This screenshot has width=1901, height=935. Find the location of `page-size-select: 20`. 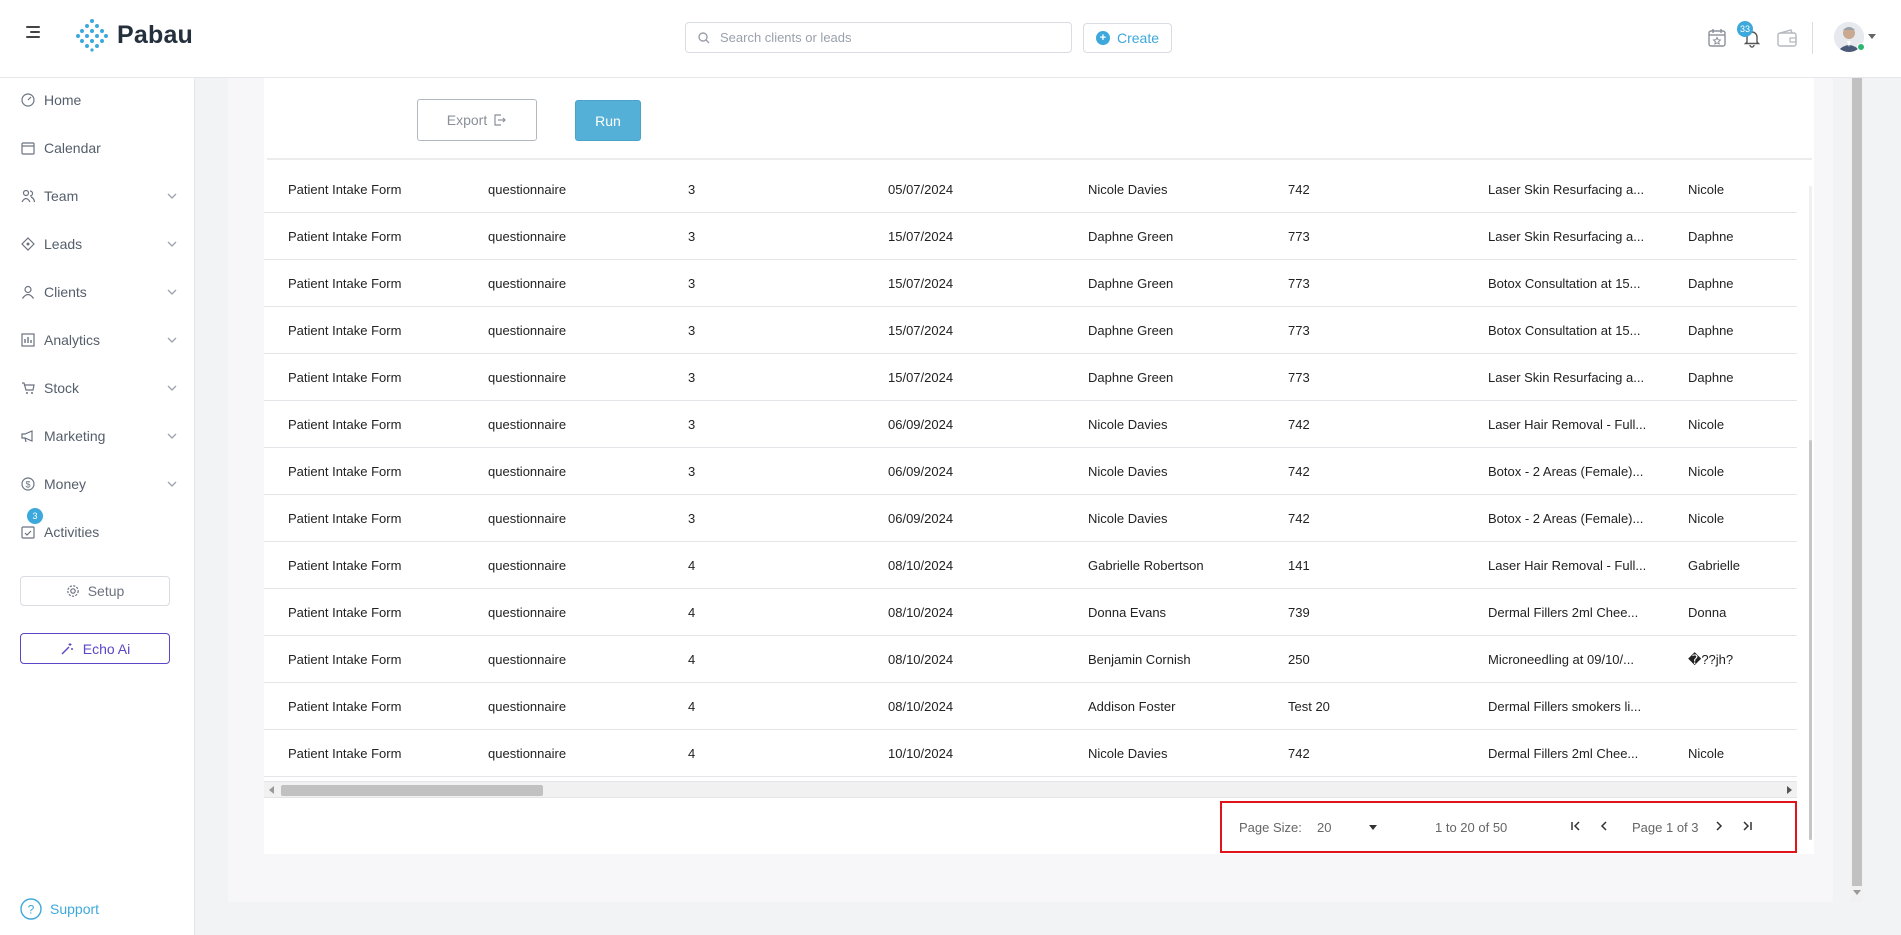

page-size-select: 20 is located at coordinates (1352, 827).